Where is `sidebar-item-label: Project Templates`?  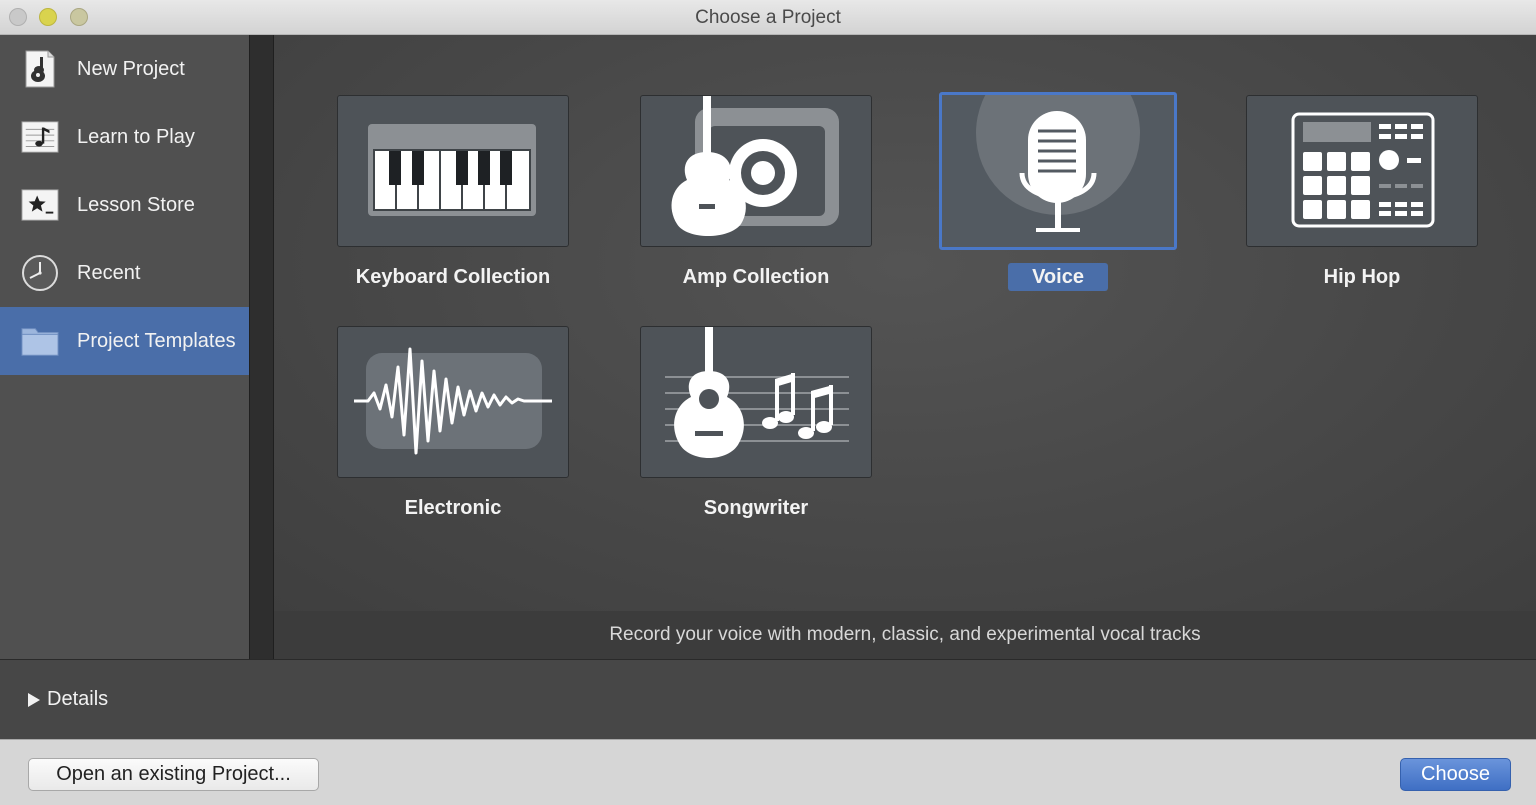
sidebar-item-label: Project Templates is located at coordinates (156, 340).